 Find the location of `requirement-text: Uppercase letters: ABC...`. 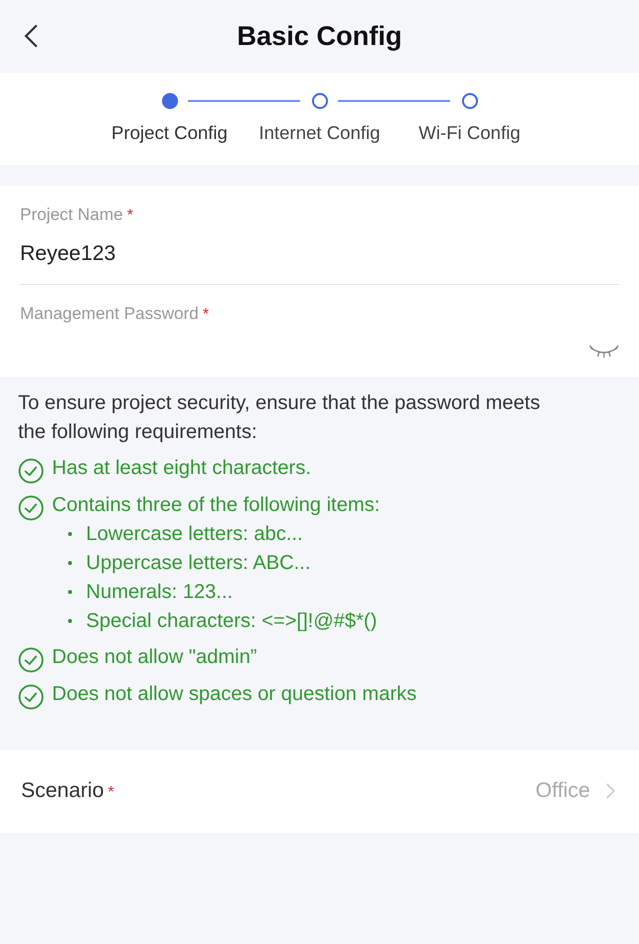

requirement-text: Uppercase letters: ABC... is located at coordinates (198, 563).